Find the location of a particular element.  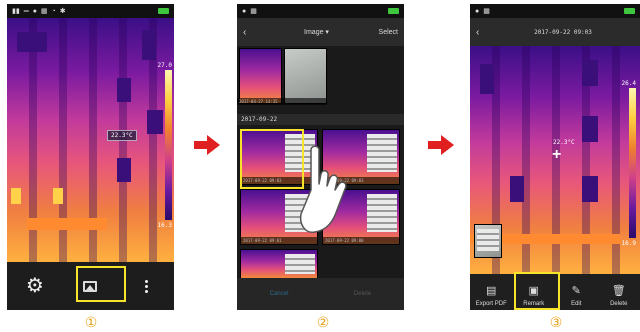

select-button: Select is located at coordinates (384, 32).